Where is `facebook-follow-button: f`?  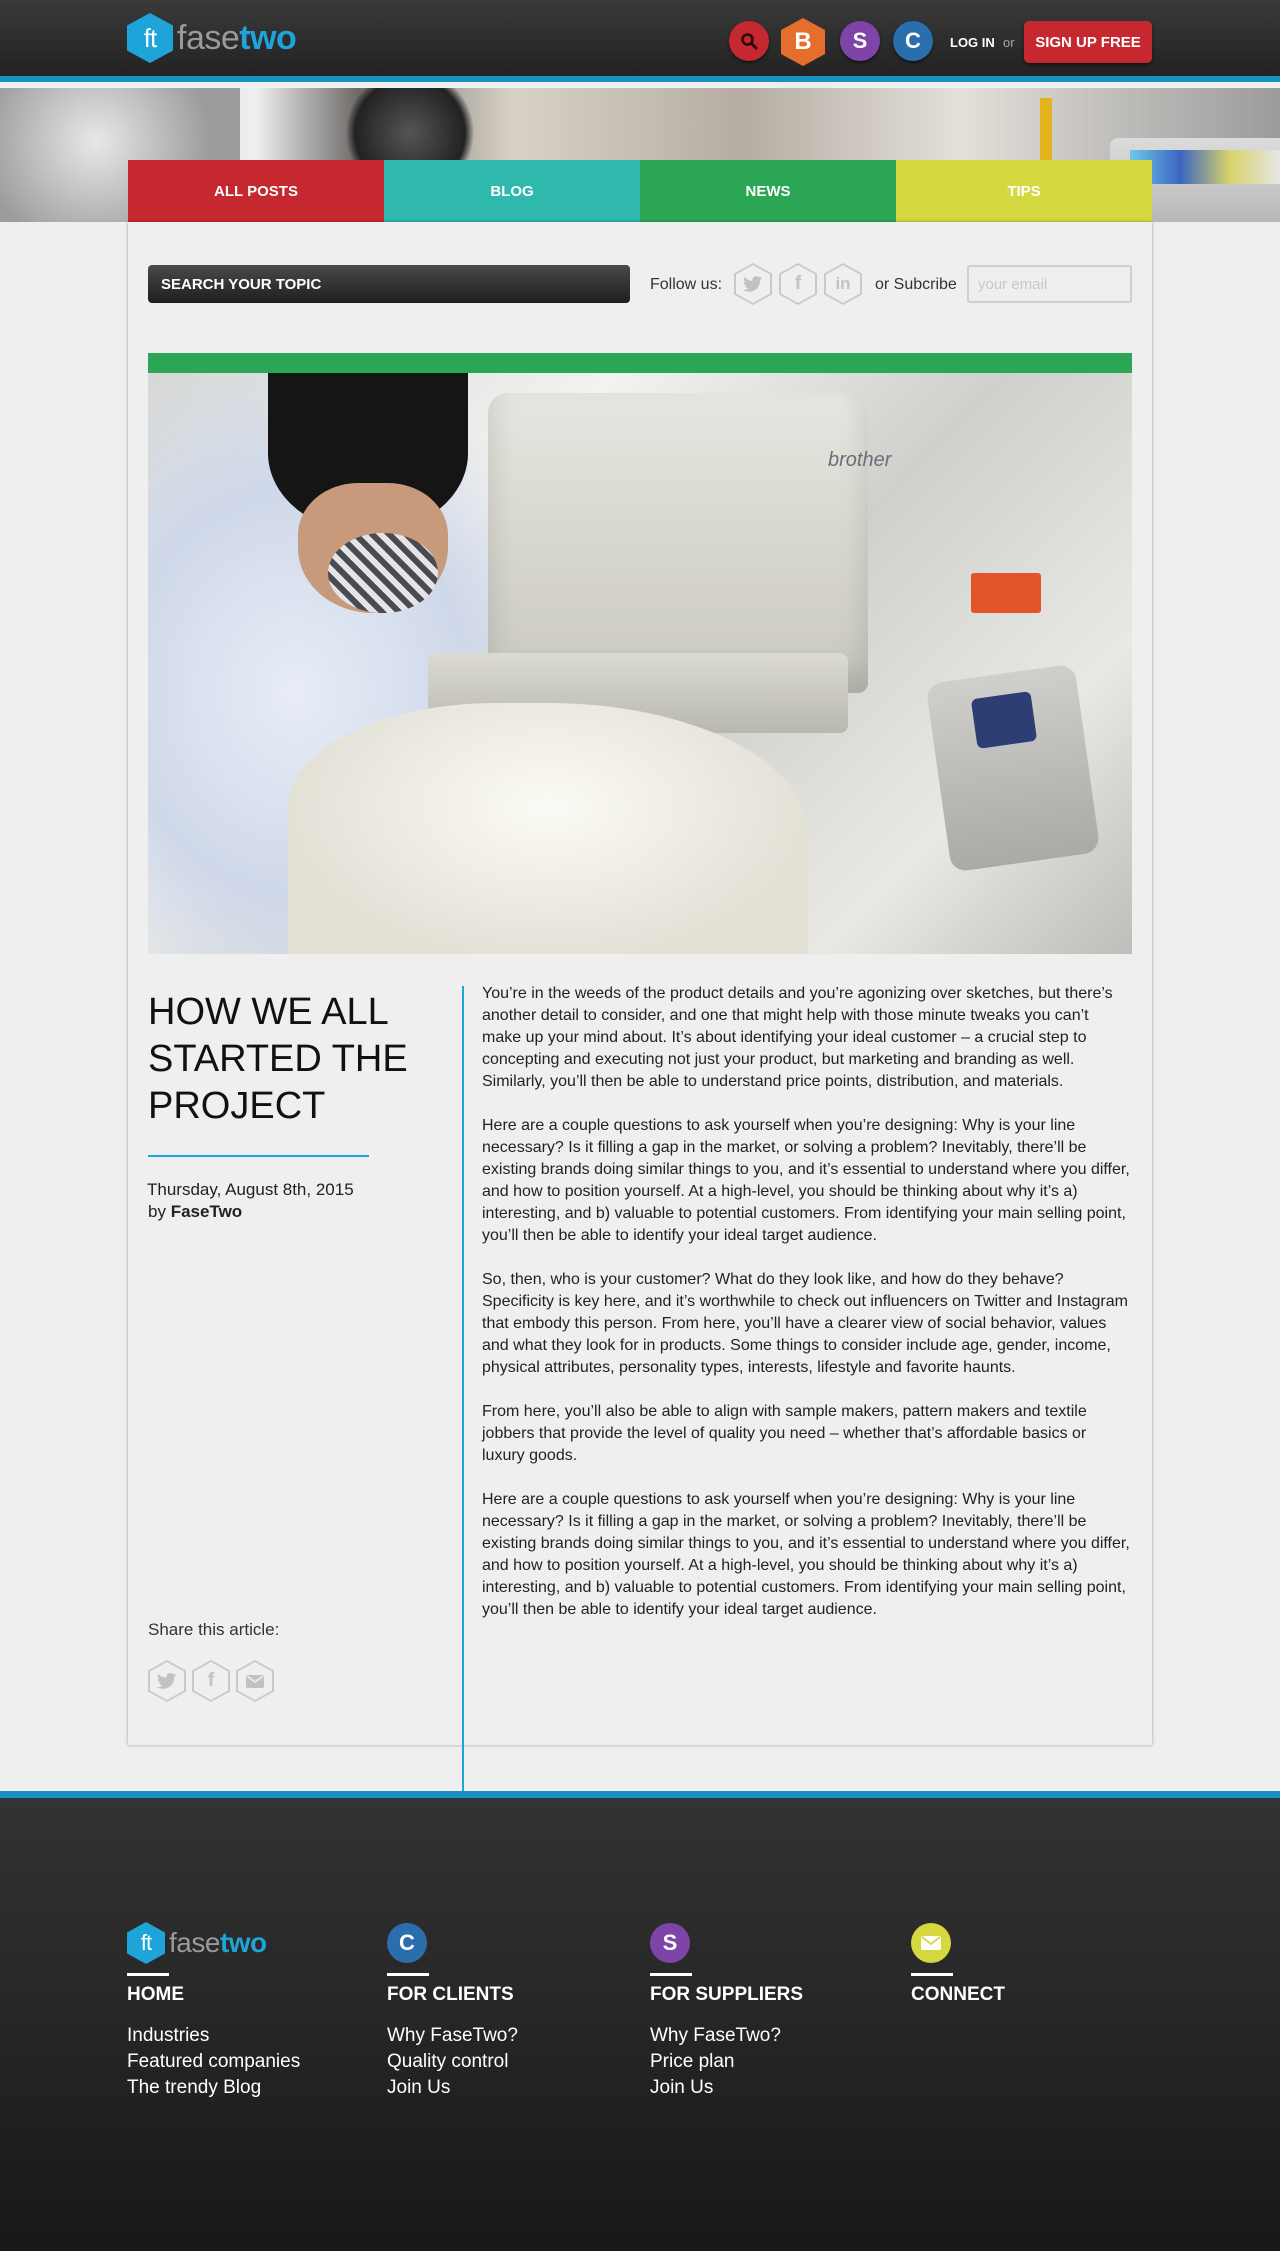
facebook-follow-button: f is located at coordinates (798, 284).